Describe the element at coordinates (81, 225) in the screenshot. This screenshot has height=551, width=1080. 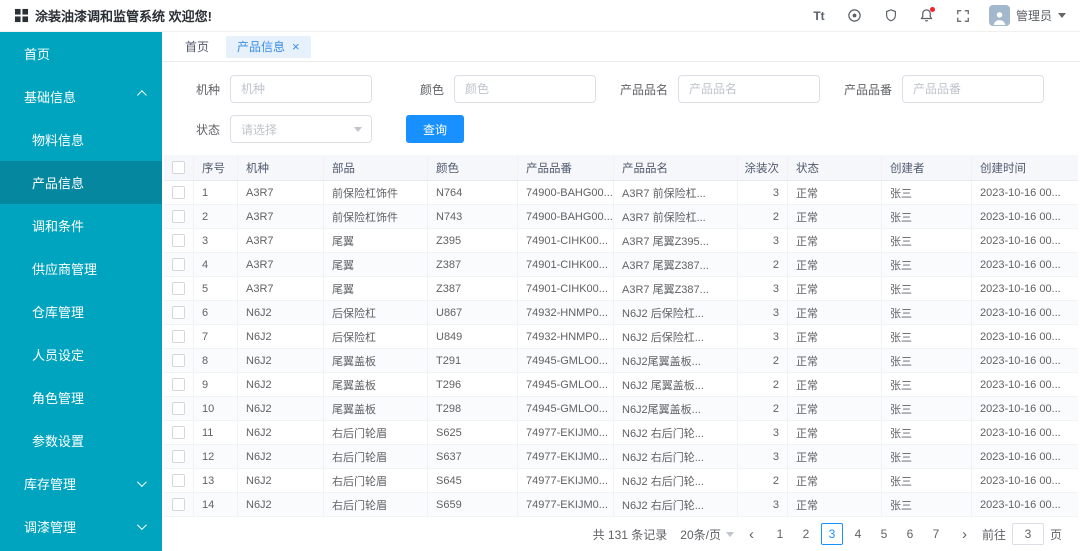
I see `sidebar-item-调和条件: 调和条件` at that location.